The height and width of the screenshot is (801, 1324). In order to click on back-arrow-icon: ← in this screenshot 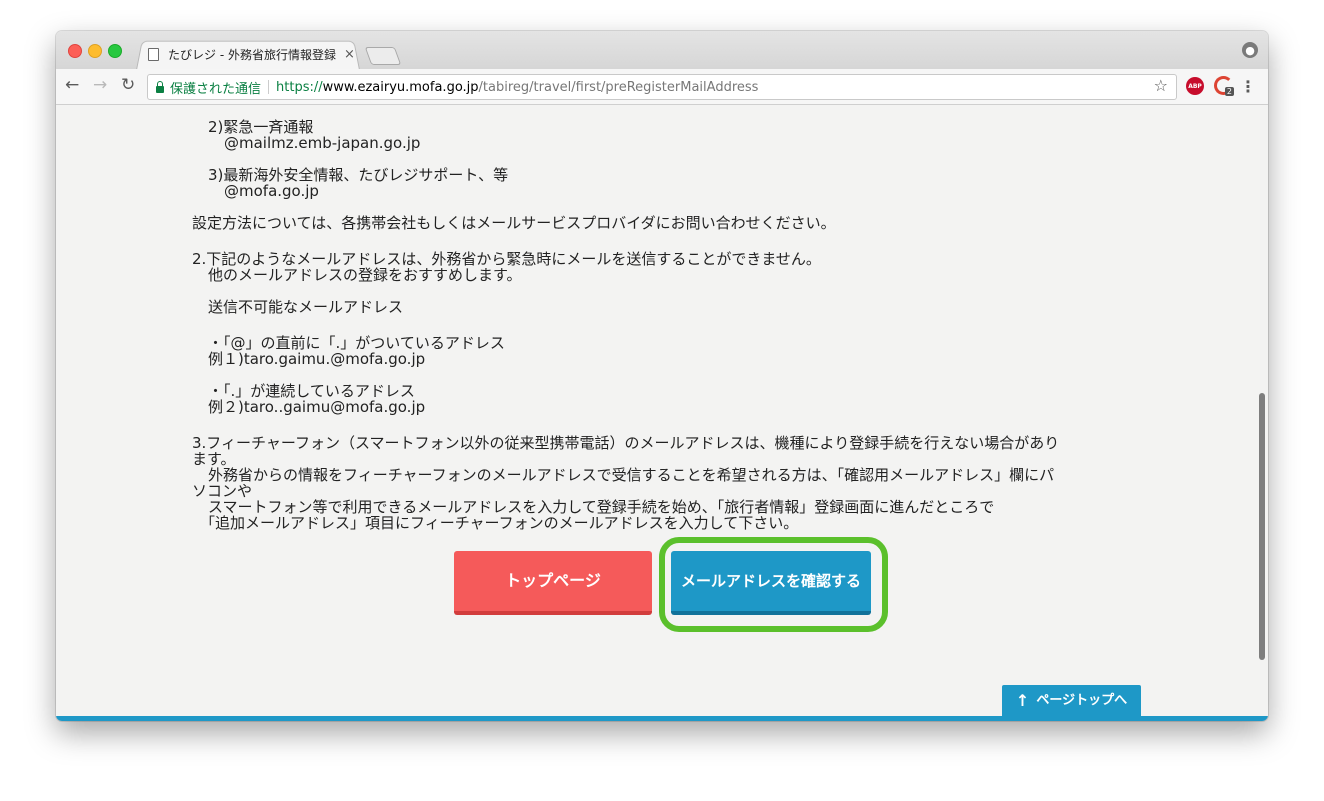, I will do `click(72, 85)`.